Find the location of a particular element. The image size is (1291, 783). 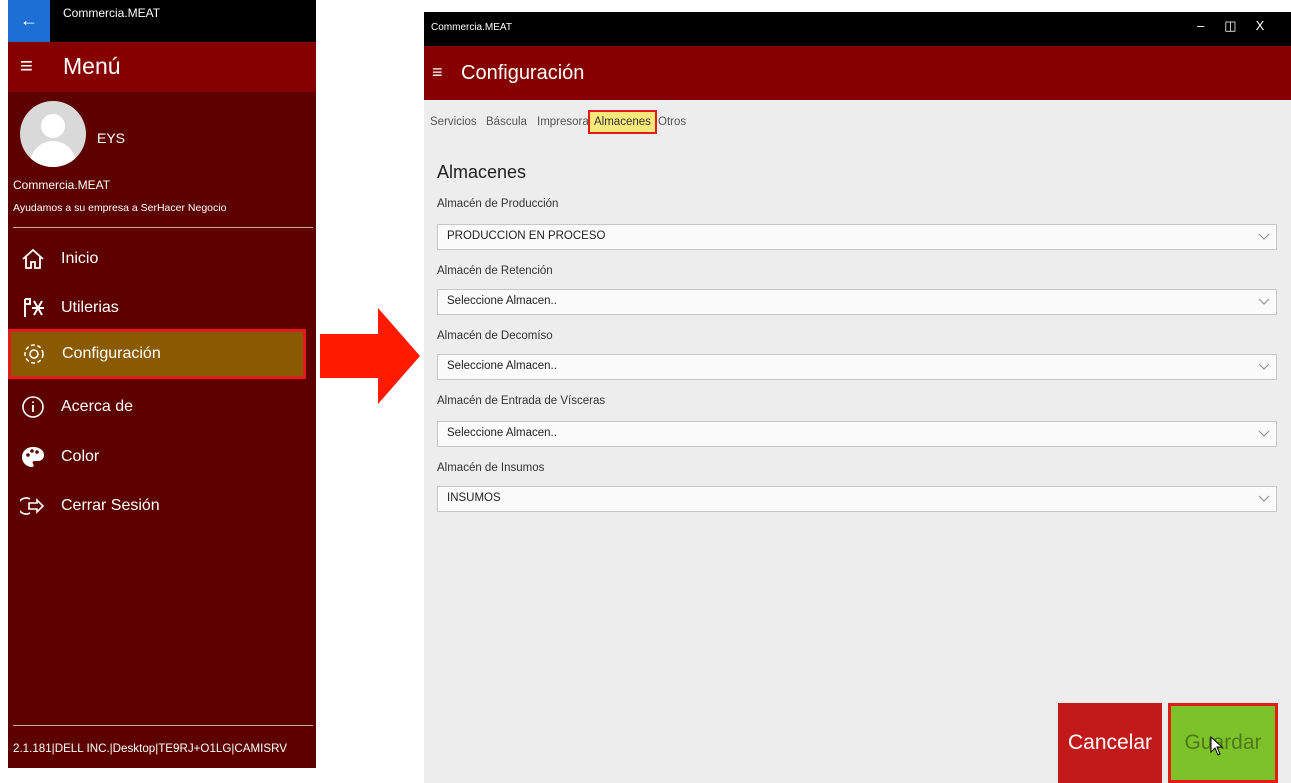

section-title: Almacenes is located at coordinates (482, 172).